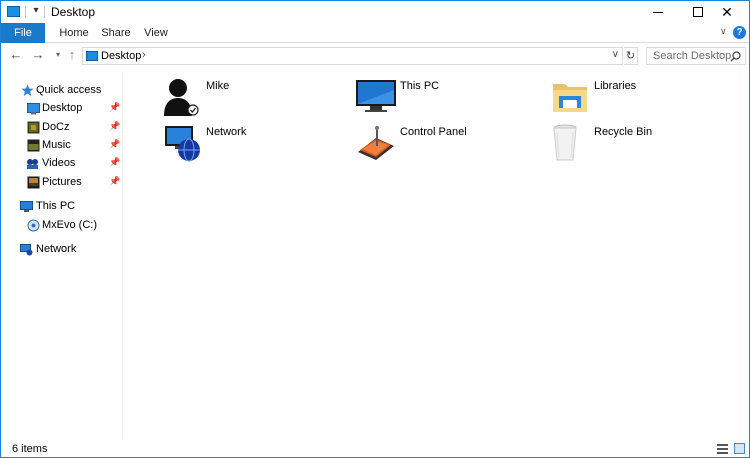 Image resolution: width=750 pixels, height=458 pixels. What do you see at coordinates (739, 448) in the screenshot?
I see `large-icons-view-icon` at bounding box center [739, 448].